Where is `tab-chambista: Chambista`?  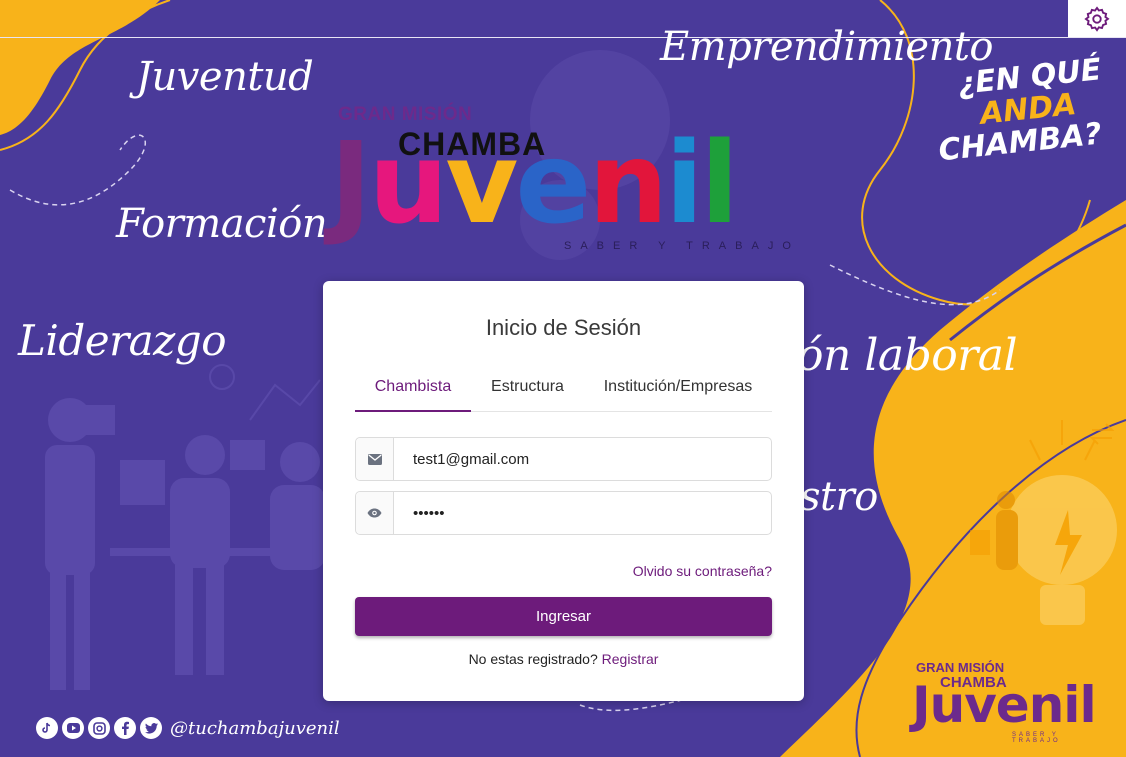
tab-chambista: Chambista is located at coordinates (413, 388).